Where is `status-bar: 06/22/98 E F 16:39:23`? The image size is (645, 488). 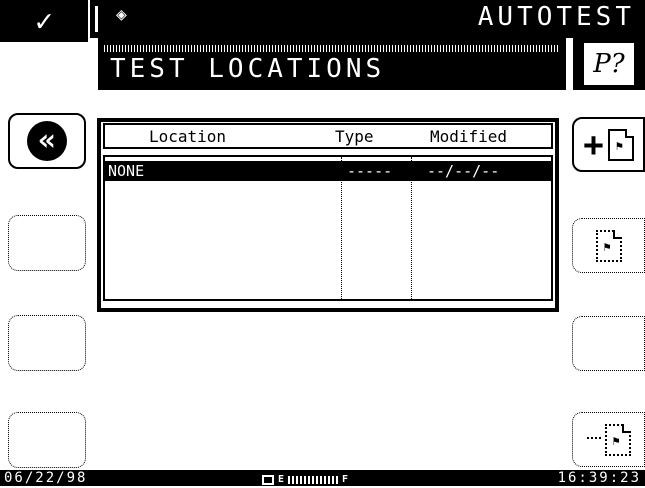 status-bar: 06/22/98 E F 16:39:23 is located at coordinates (322, 478).